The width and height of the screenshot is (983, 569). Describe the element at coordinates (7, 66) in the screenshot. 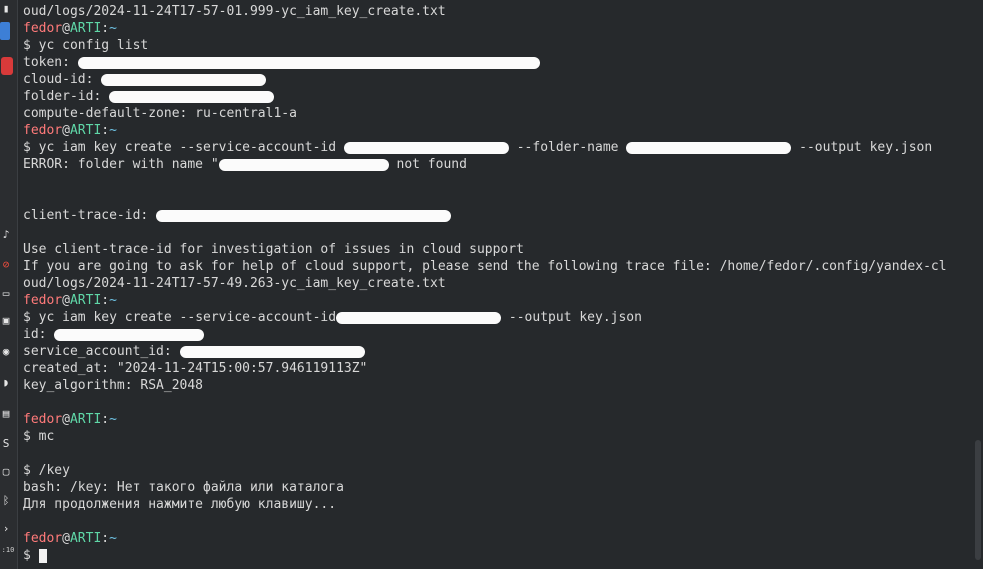

I see `alert-app-icon` at that location.